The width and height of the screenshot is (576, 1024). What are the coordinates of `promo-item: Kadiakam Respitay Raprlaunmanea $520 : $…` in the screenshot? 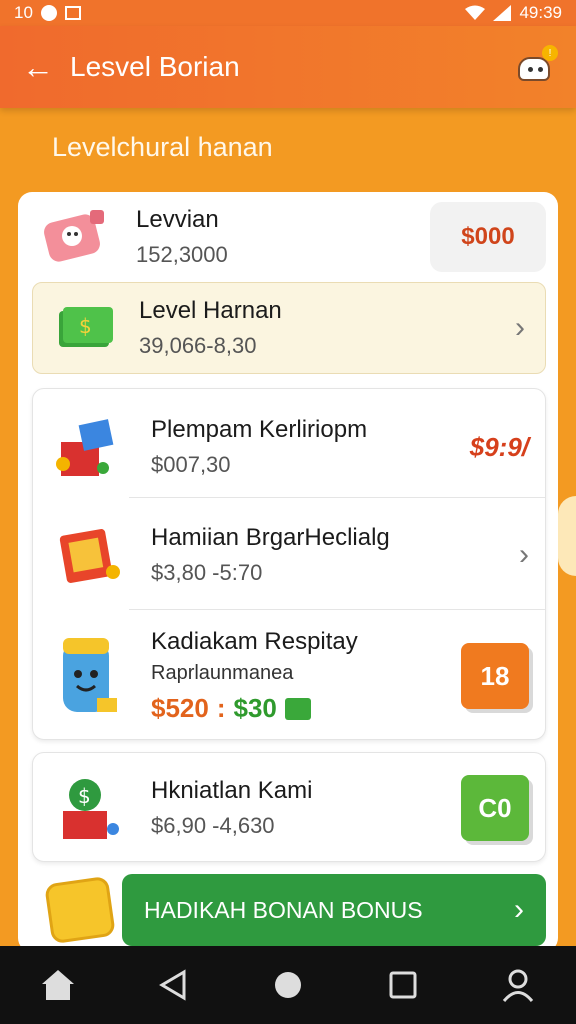 It's located at (290, 676).